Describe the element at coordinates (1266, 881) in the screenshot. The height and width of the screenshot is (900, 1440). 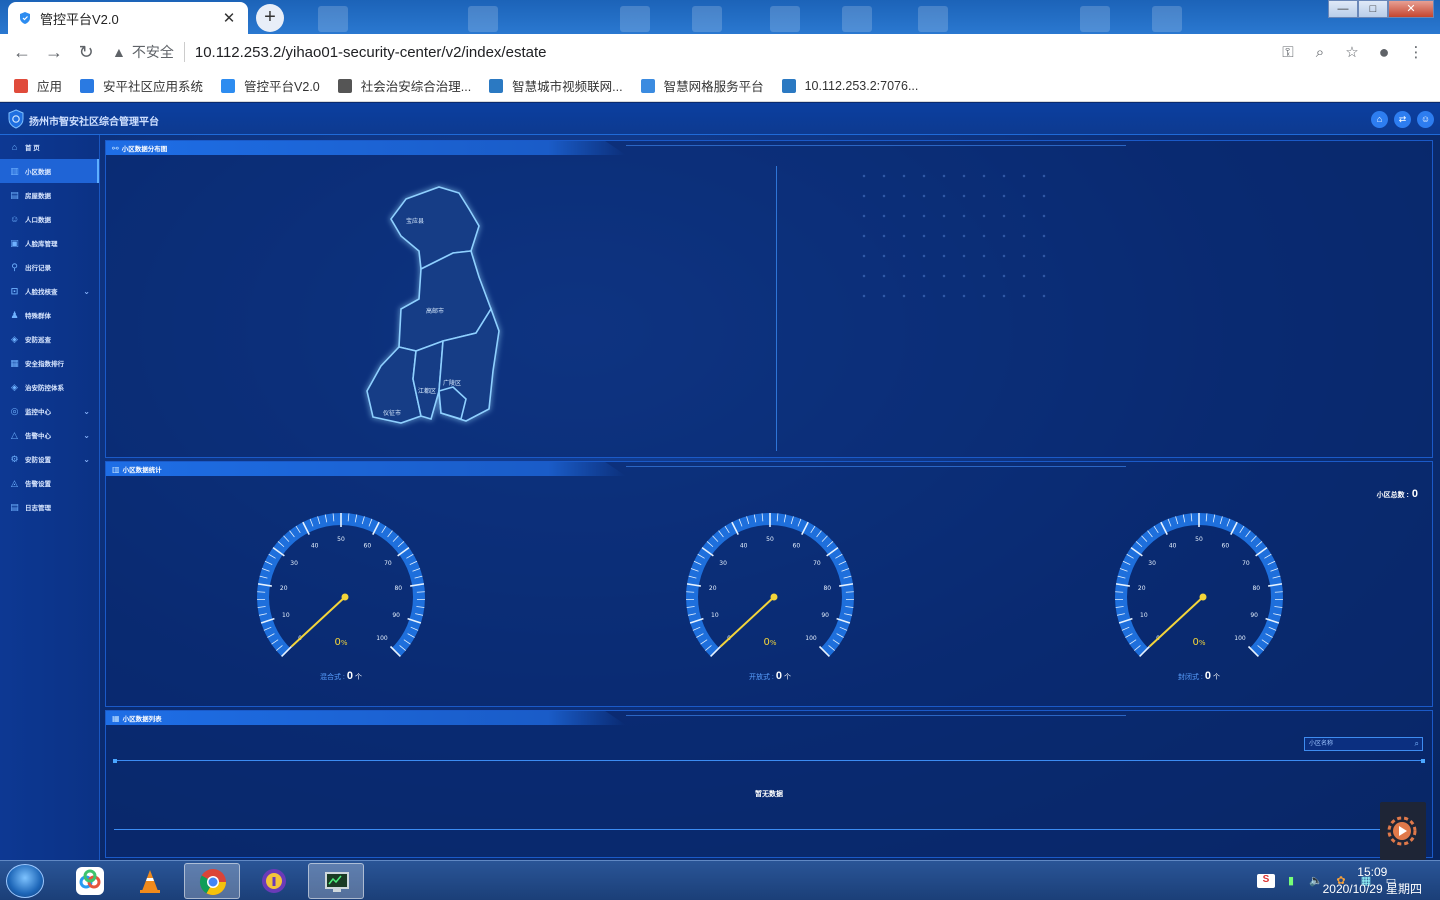
I see `sogou-input-icon: S` at that location.